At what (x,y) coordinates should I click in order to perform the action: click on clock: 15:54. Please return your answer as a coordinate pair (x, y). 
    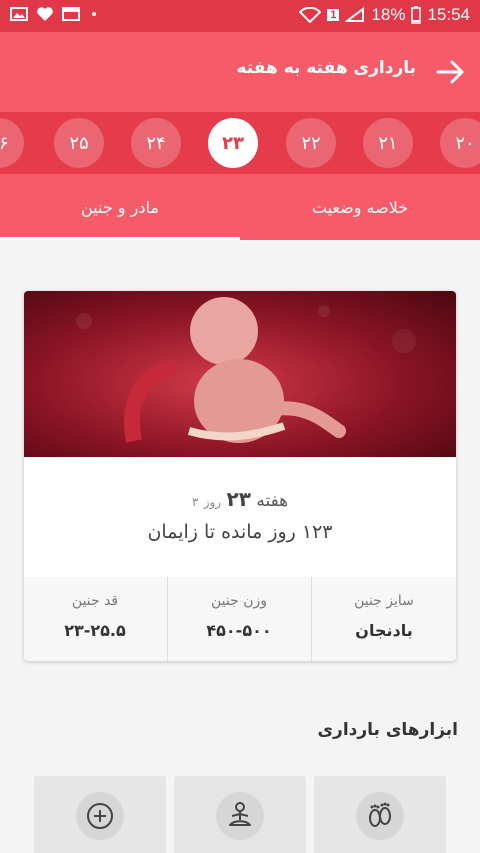
    Looking at the image, I should click on (448, 14).